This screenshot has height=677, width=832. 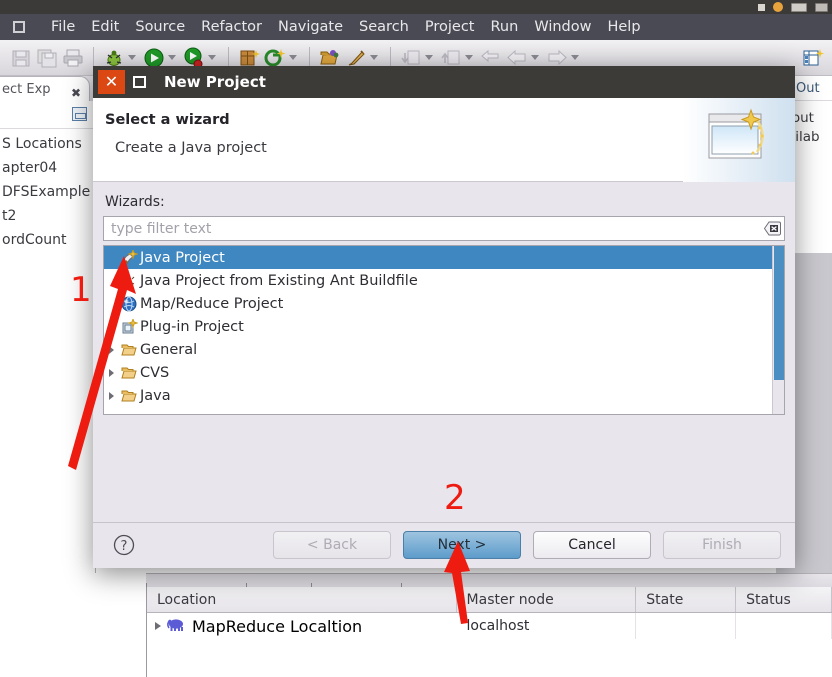 I want to click on maximize-icon, so click(x=139, y=82).